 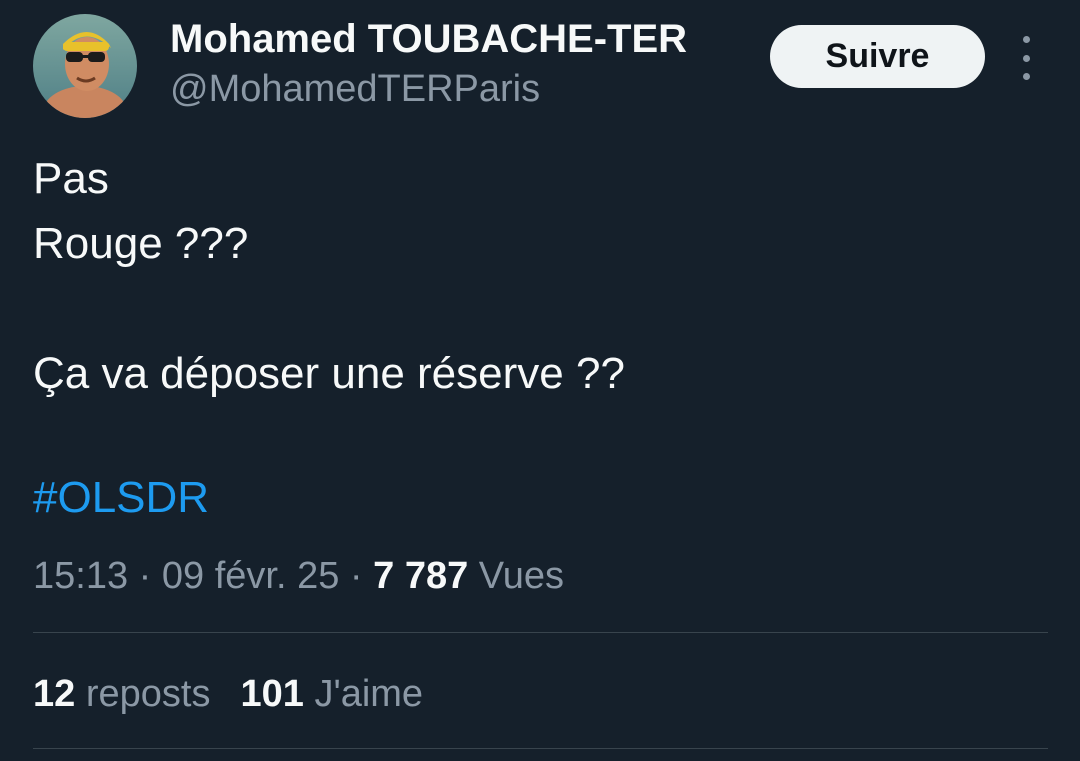 I want to click on views-count: 7 787, so click(x=421, y=576).